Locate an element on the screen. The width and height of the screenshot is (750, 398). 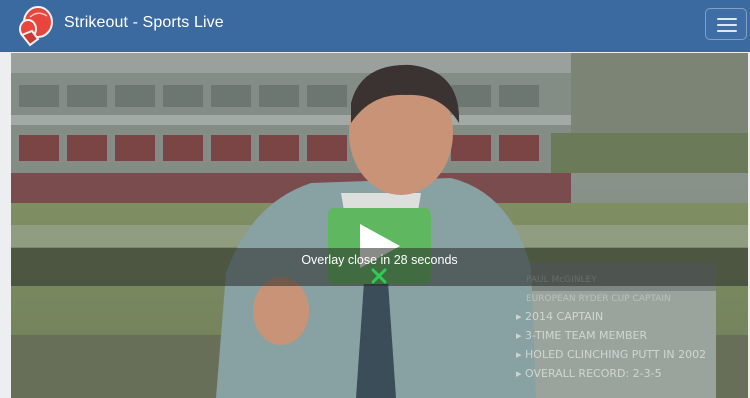
ad-overlay-bar: Overlay close in 28 seconds is located at coordinates (379, 267).